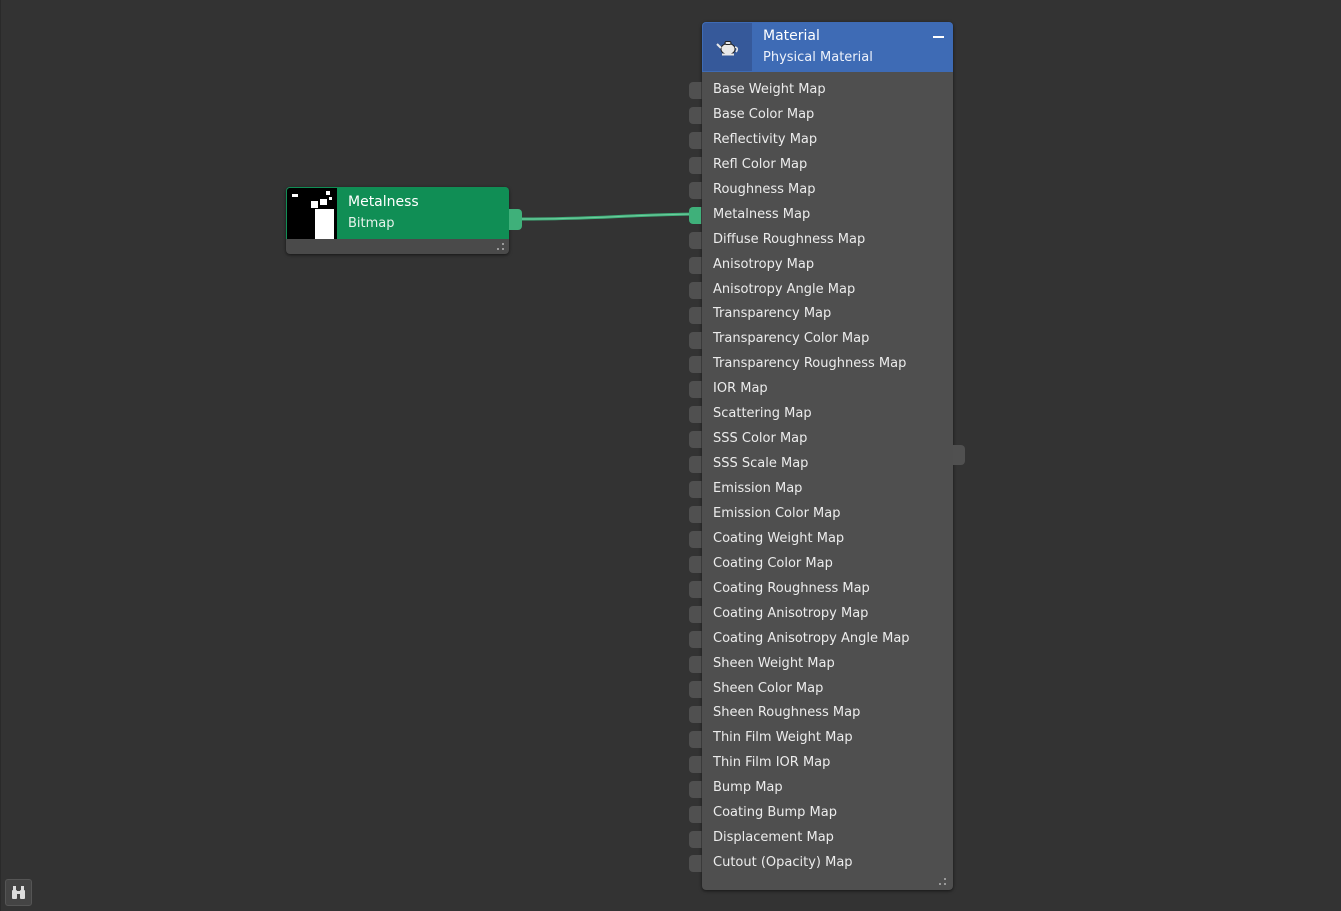 The width and height of the screenshot is (1341, 911). Describe the element at coordinates (827, 414) in the screenshot. I see `socket-row: Scattering Map` at that location.